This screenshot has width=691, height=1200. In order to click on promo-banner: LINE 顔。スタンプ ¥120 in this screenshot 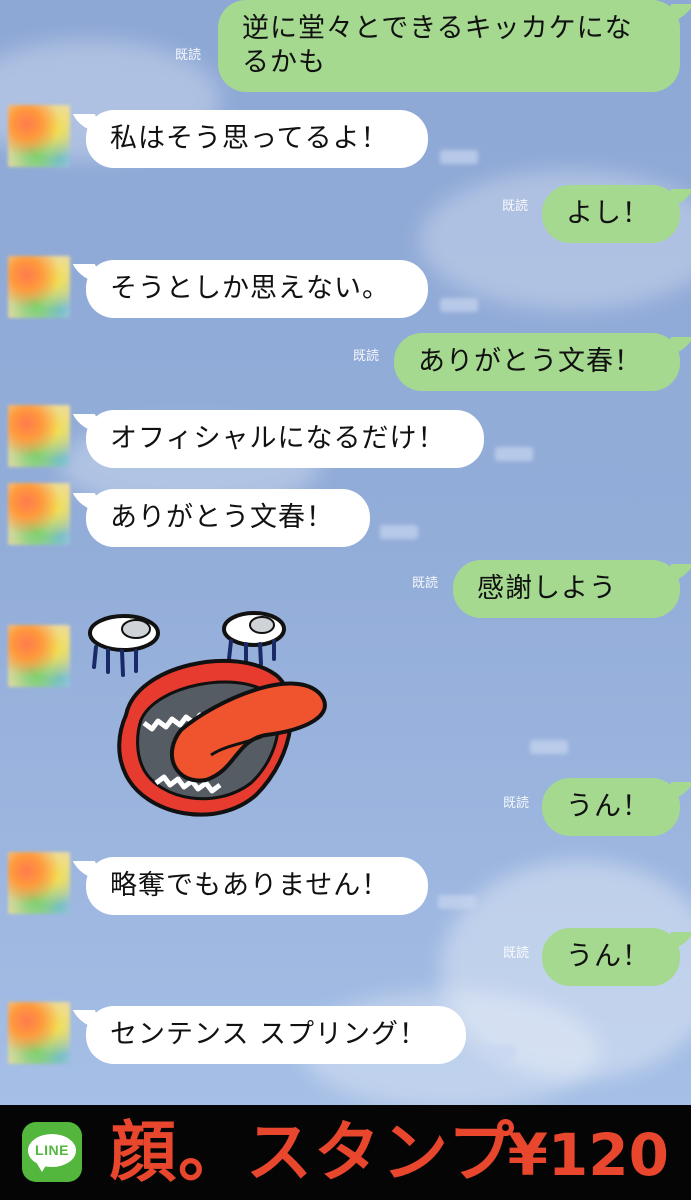, I will do `click(345, 1152)`.